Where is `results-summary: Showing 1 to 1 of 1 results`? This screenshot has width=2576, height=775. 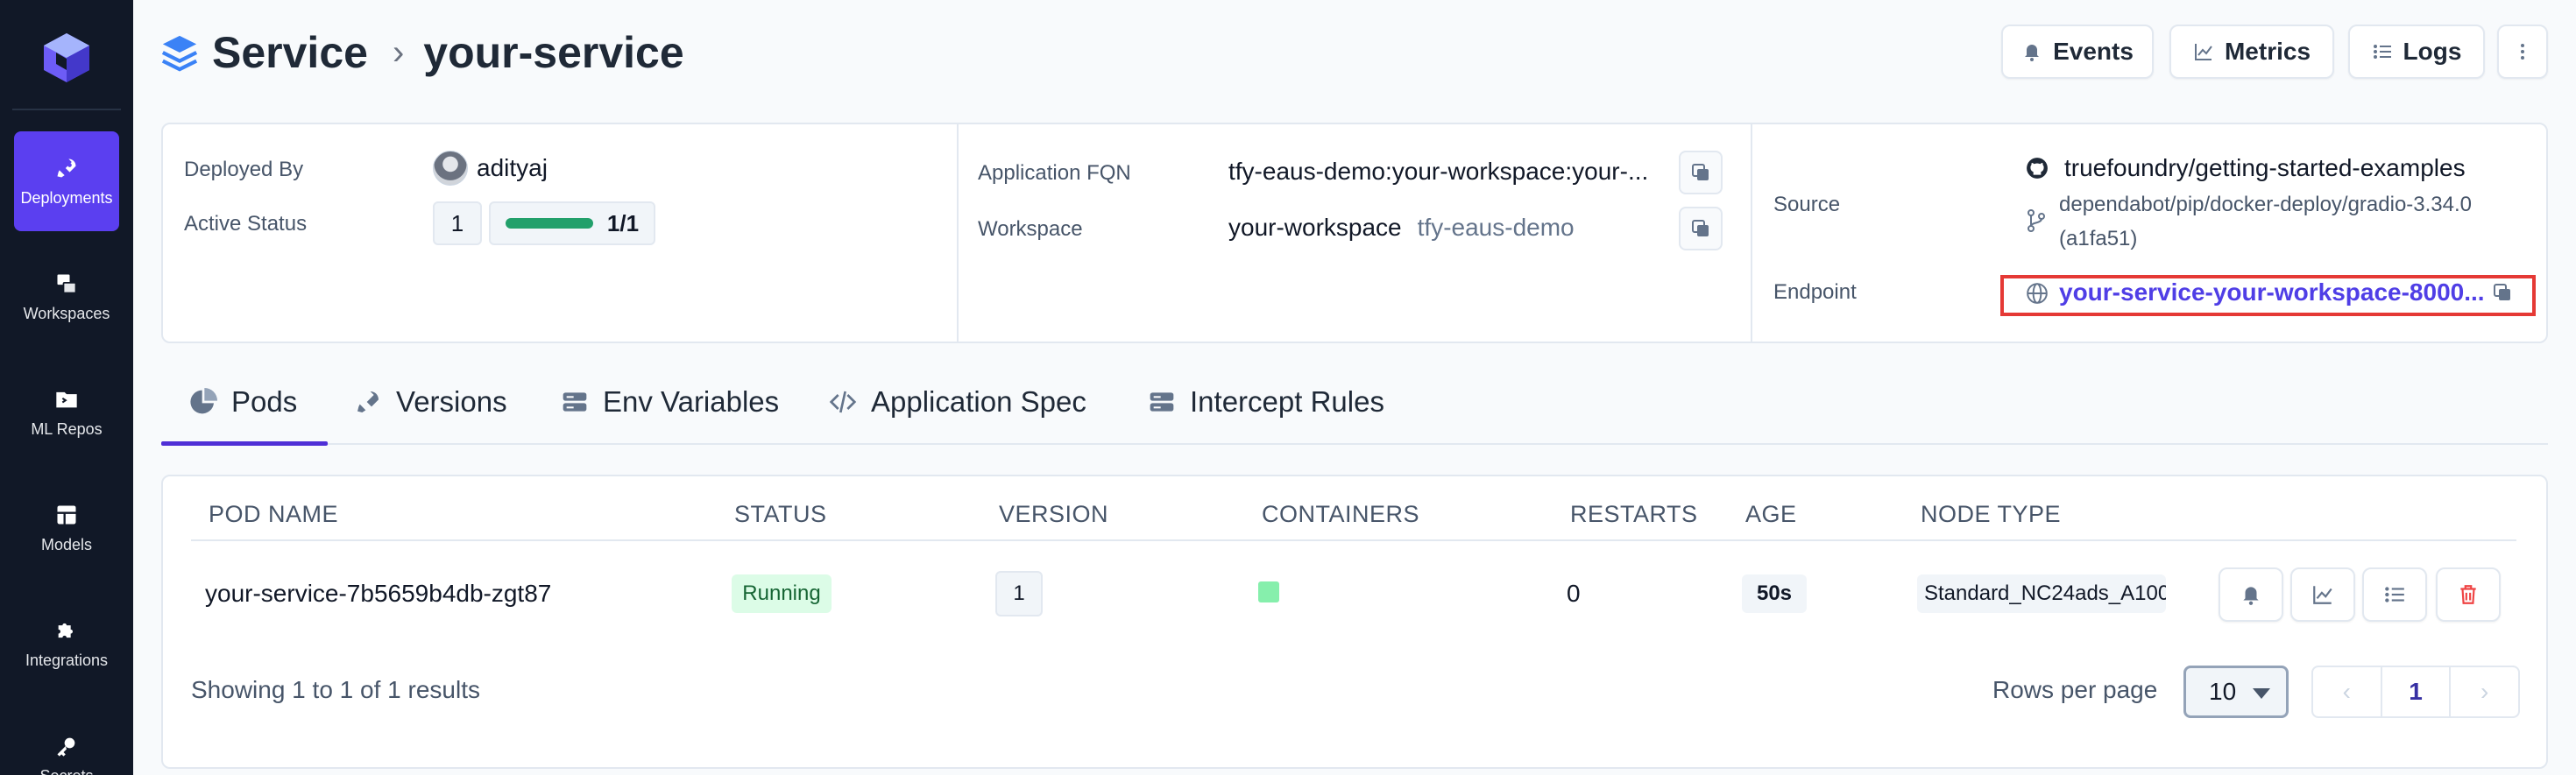 results-summary: Showing 1 to 1 of 1 results is located at coordinates (335, 689).